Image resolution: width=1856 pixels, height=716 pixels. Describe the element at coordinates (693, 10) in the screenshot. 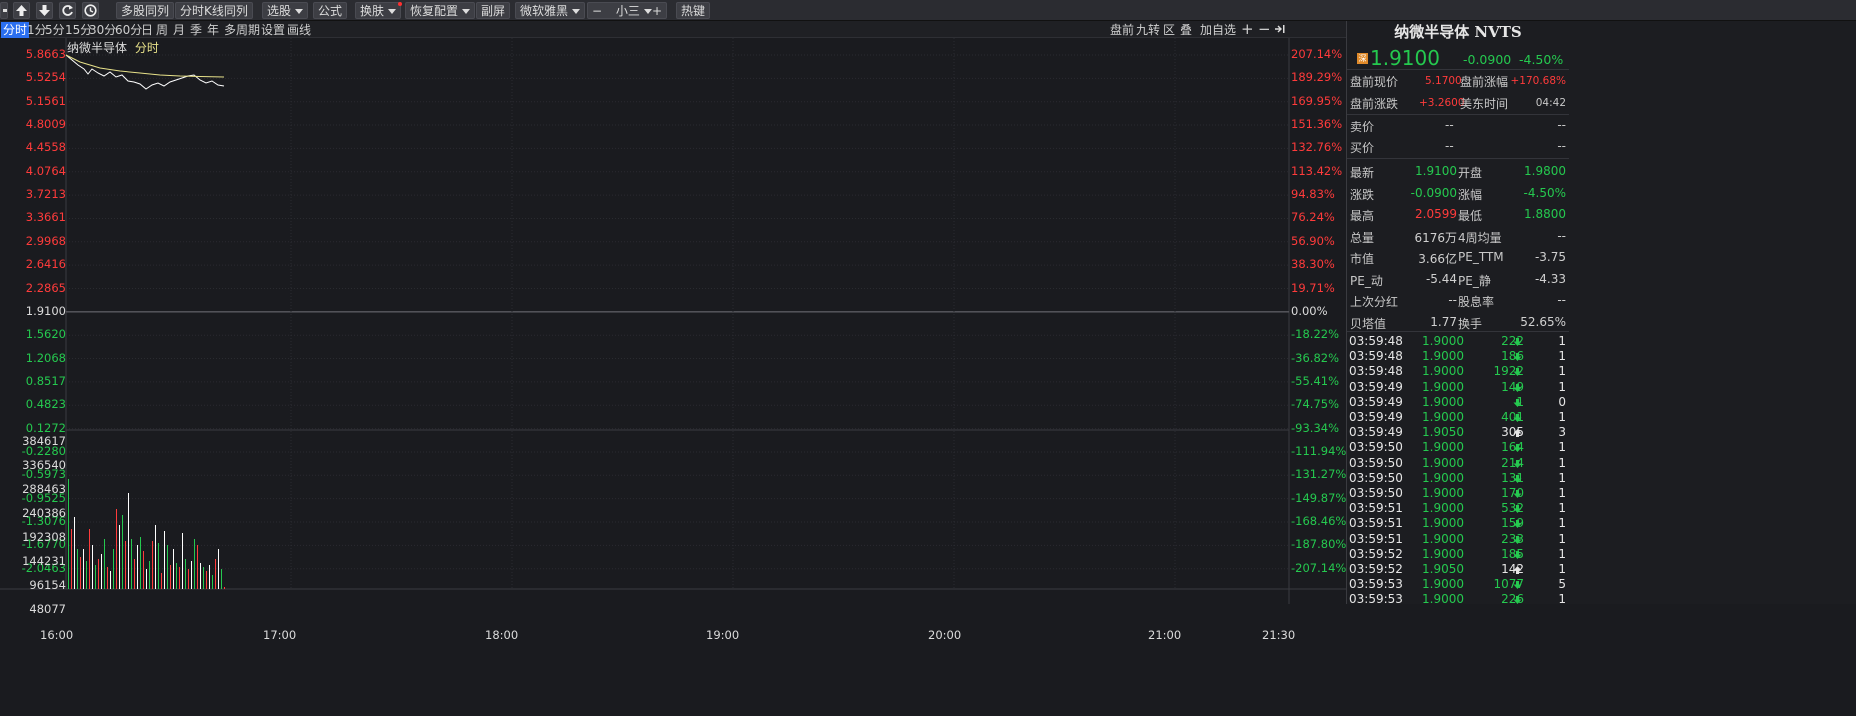

I see `hotkey-button: 热键` at that location.